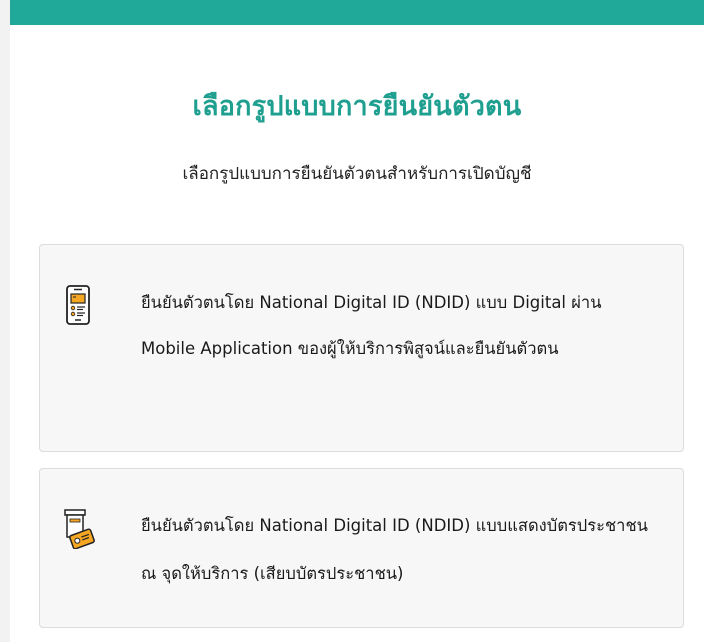  Describe the element at coordinates (79, 529) in the screenshot. I see `id-card-reader-icon` at that location.